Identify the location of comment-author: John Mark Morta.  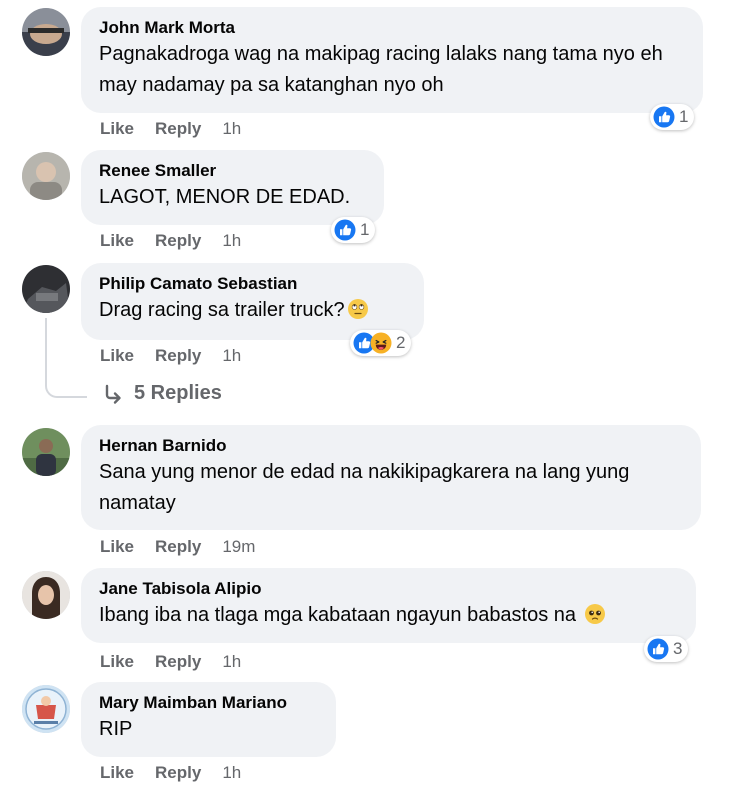
(392, 28).